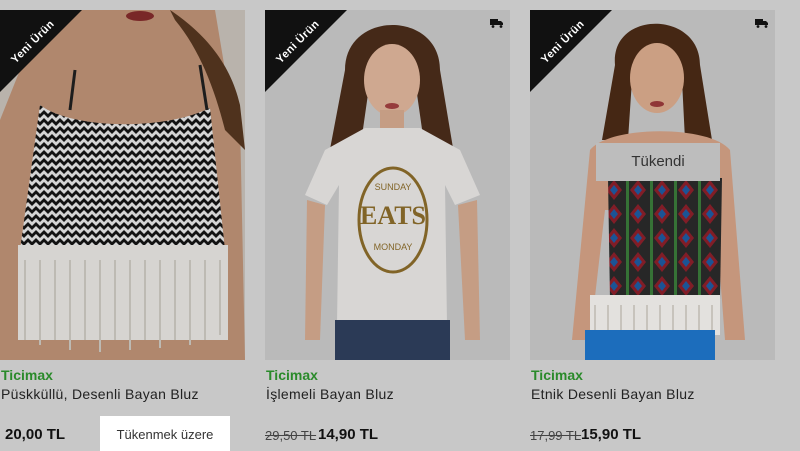 The height and width of the screenshot is (451, 800). I want to click on sold-out-label: Tükendi, so click(658, 162).